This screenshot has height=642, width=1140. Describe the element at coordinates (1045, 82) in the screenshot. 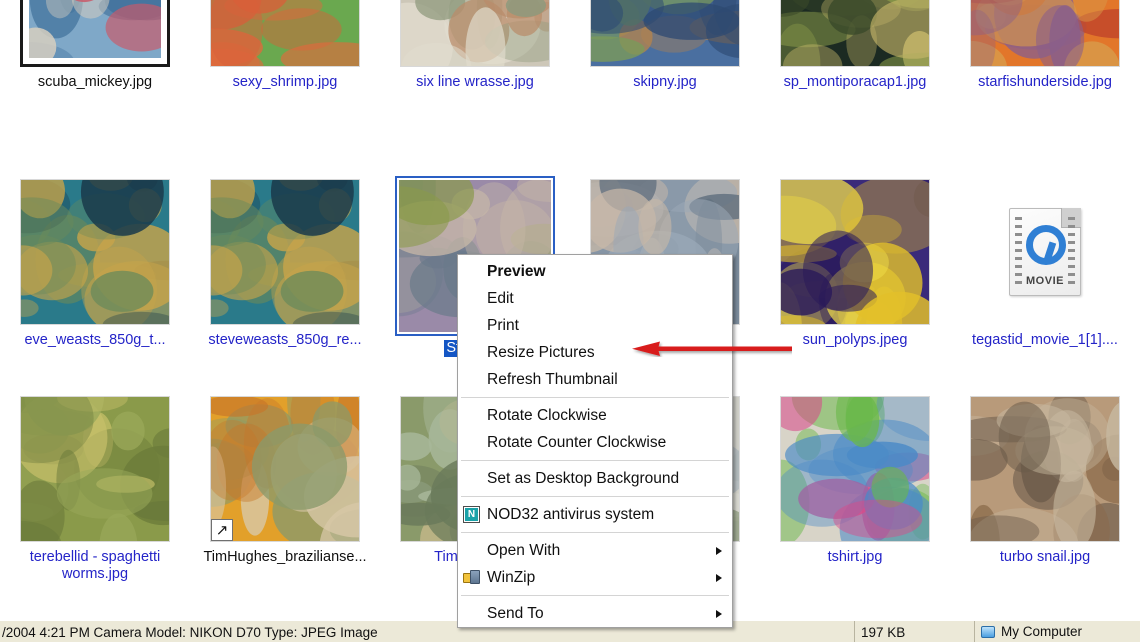

I see `file-label: starfishunderside.jpg` at that location.